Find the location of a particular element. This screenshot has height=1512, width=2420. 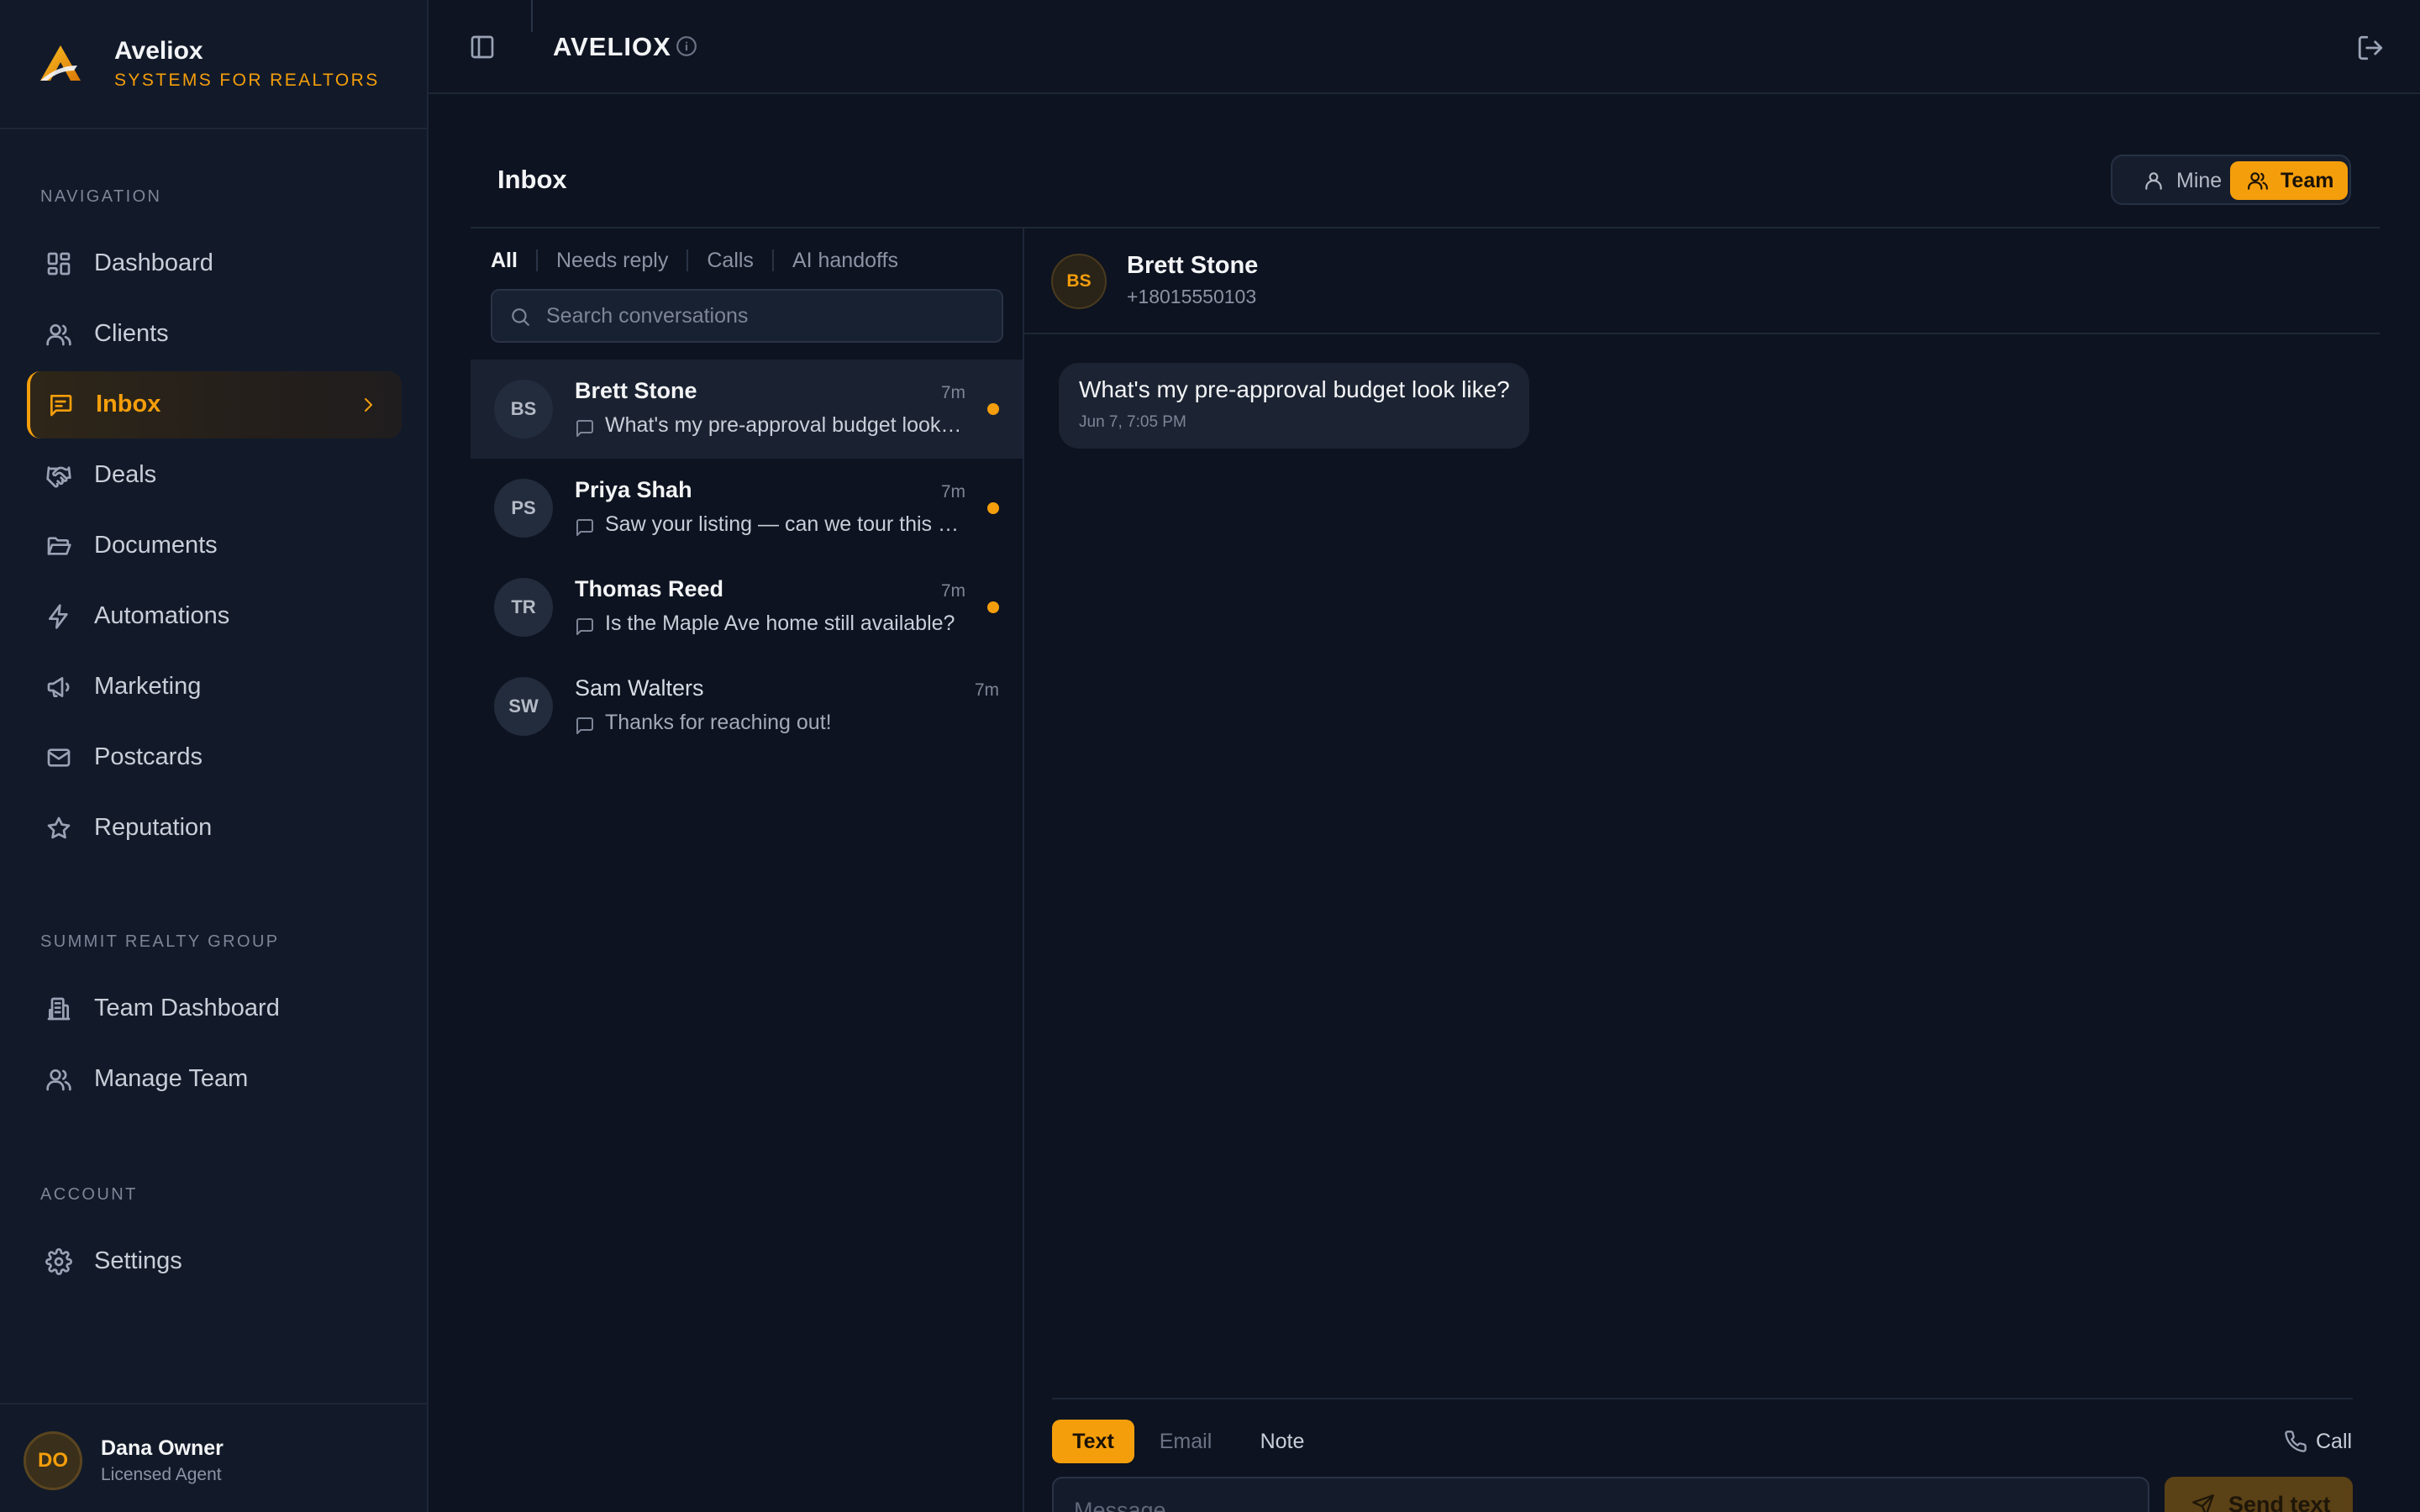

sidebar-item-inbox: Inbox is located at coordinates (214, 404).